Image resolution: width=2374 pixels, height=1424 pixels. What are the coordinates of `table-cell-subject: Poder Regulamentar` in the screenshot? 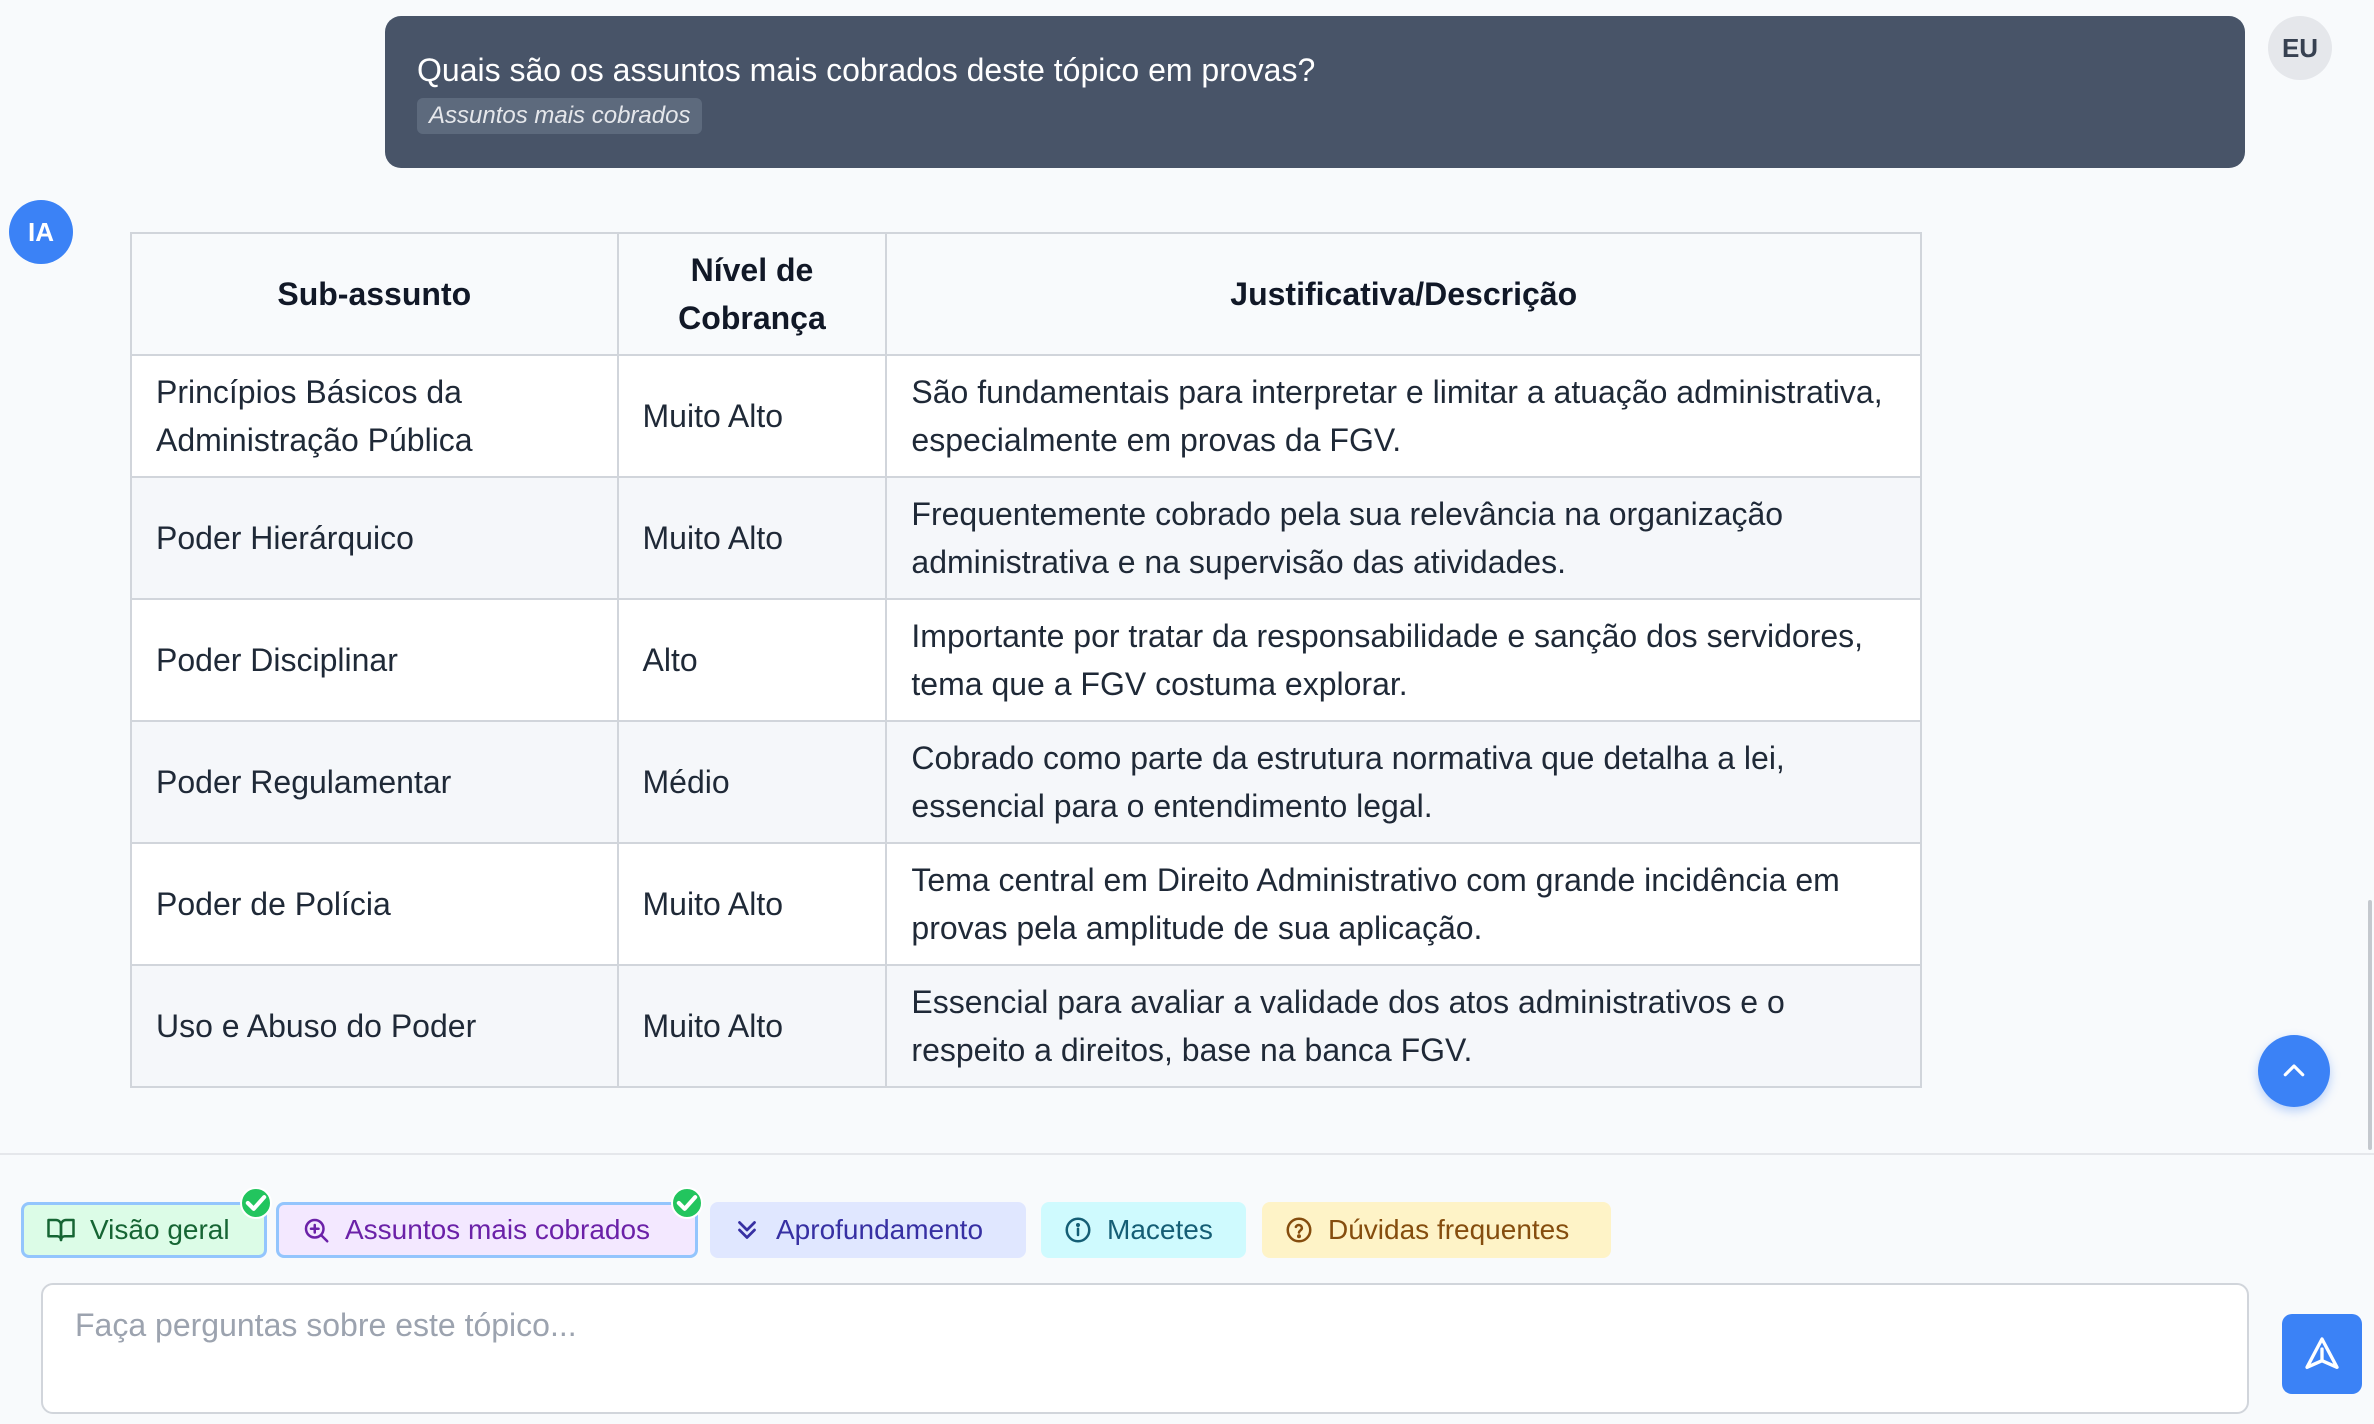 It's located at (374, 782).